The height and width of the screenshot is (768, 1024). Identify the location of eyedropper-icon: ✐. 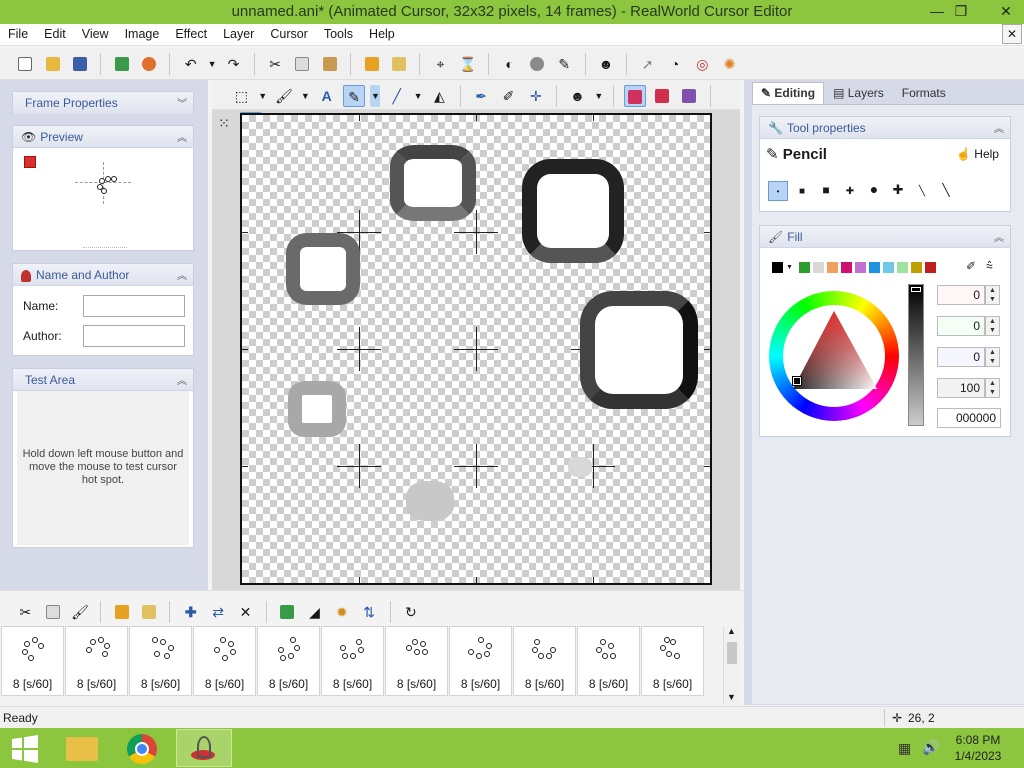
(971, 266).